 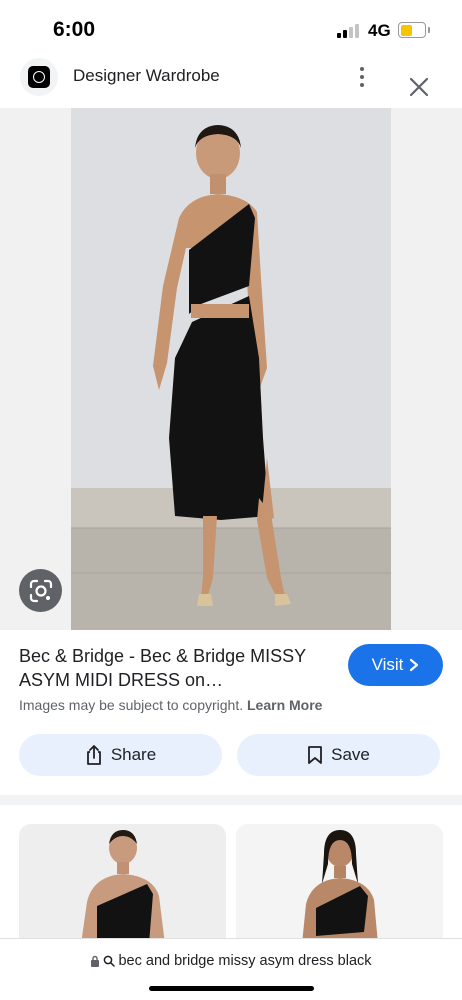 What do you see at coordinates (74, 29) in the screenshot?
I see `status-time: 6:00` at bounding box center [74, 29].